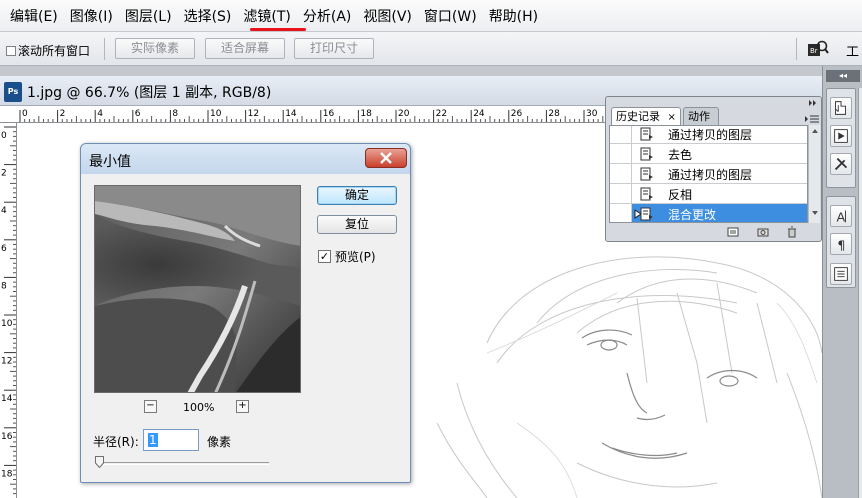 The image size is (862, 498). I want to click on zoom-out-button: −, so click(150, 406).